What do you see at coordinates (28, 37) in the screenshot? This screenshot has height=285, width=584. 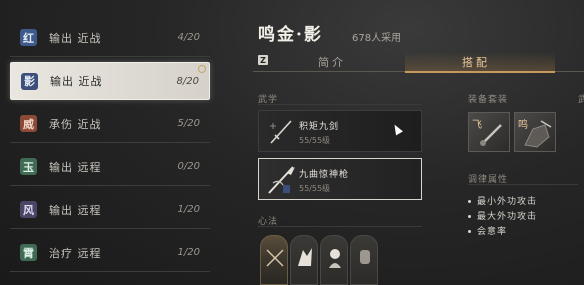 I see `role-badge-icon: 红` at bounding box center [28, 37].